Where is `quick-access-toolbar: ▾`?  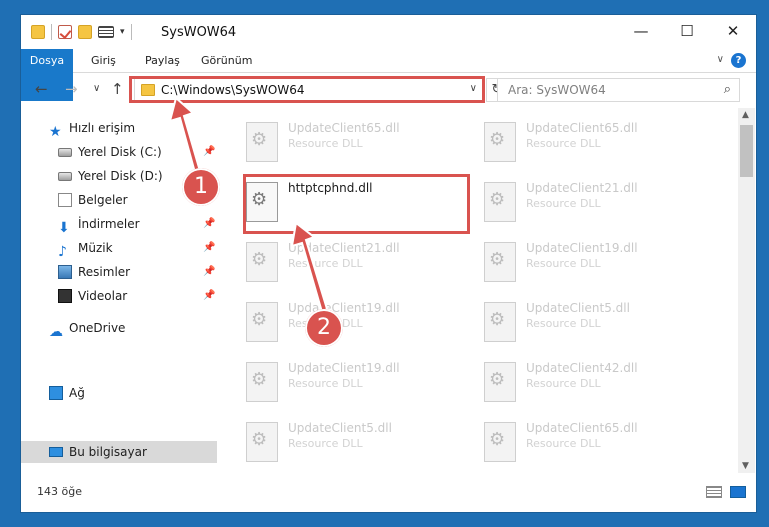
quick-access-toolbar: ▾ is located at coordinates (81, 32).